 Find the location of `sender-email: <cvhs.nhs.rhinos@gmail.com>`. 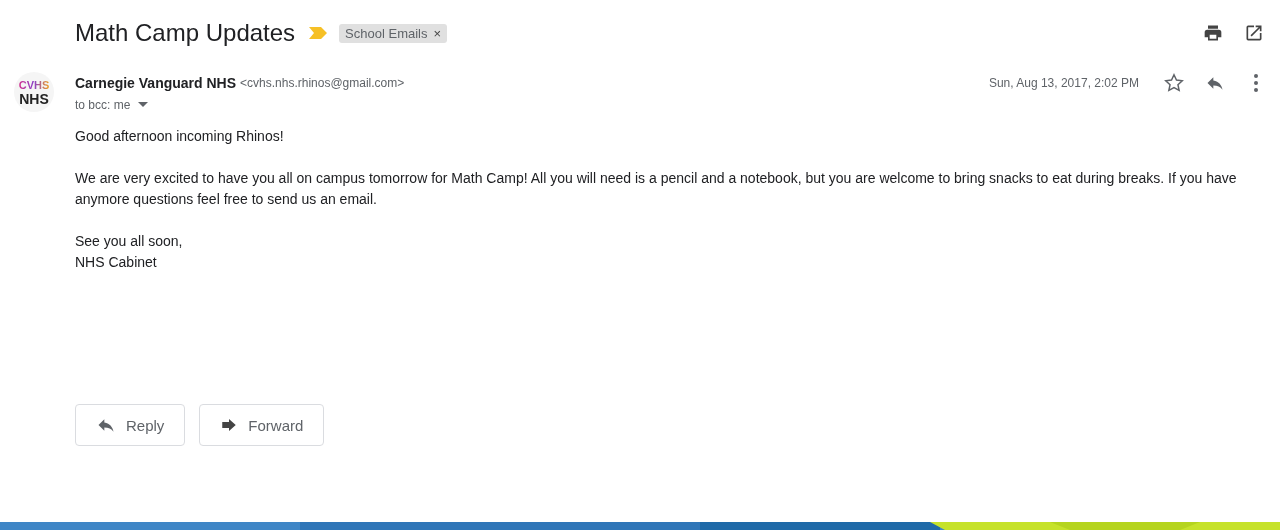

sender-email: <cvhs.nhs.rhinos@gmail.com> is located at coordinates (322, 83).